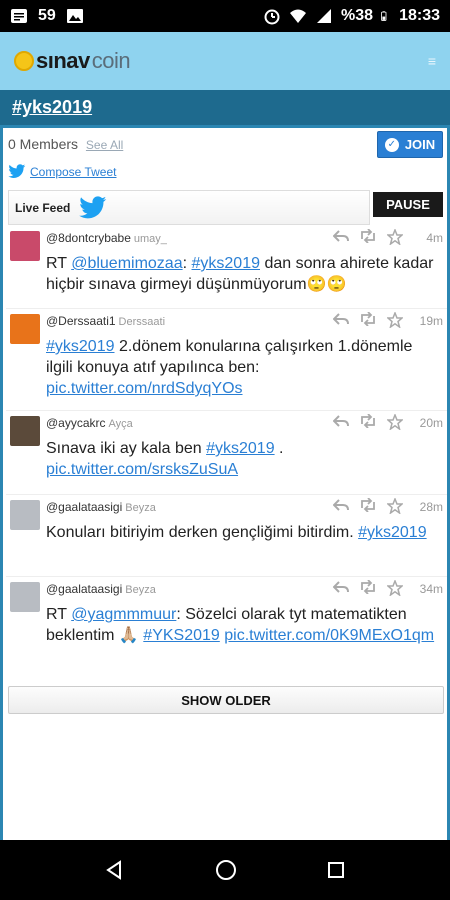 Image resolution: width=450 pixels, height=900 pixels. Describe the element at coordinates (144, 388) in the screenshot. I see `tweet-link: pic.twitter.com/nrdSdyqYOs` at that location.